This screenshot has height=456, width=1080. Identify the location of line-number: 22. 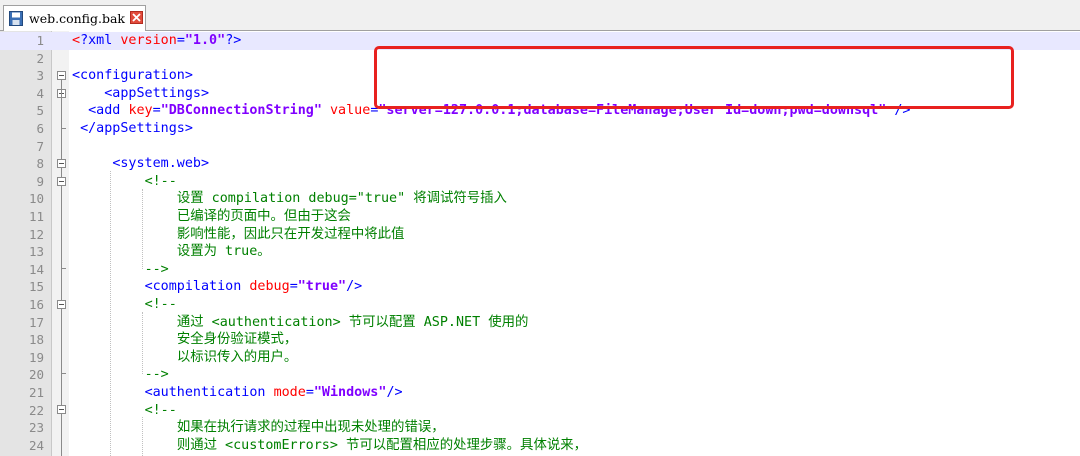
(36, 410).